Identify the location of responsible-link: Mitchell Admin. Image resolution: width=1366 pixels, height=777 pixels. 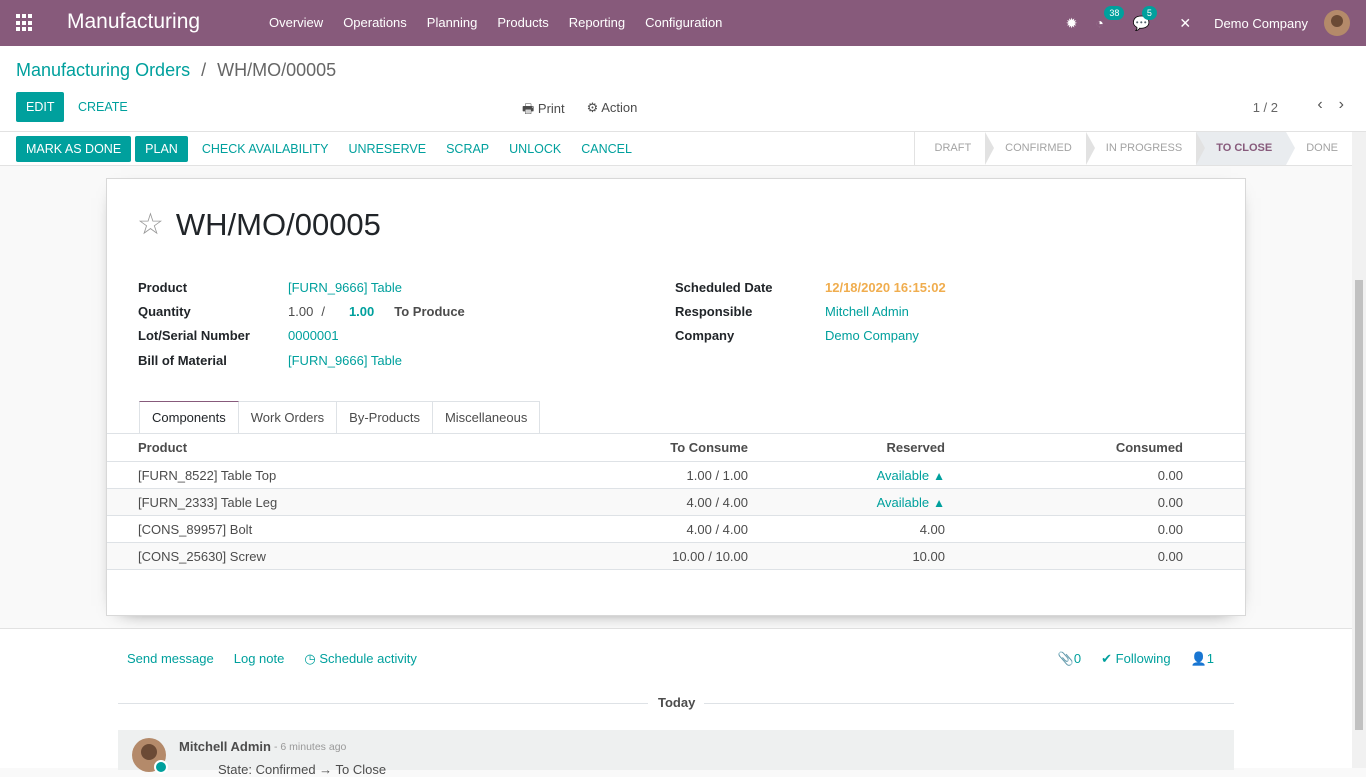
(867, 311).